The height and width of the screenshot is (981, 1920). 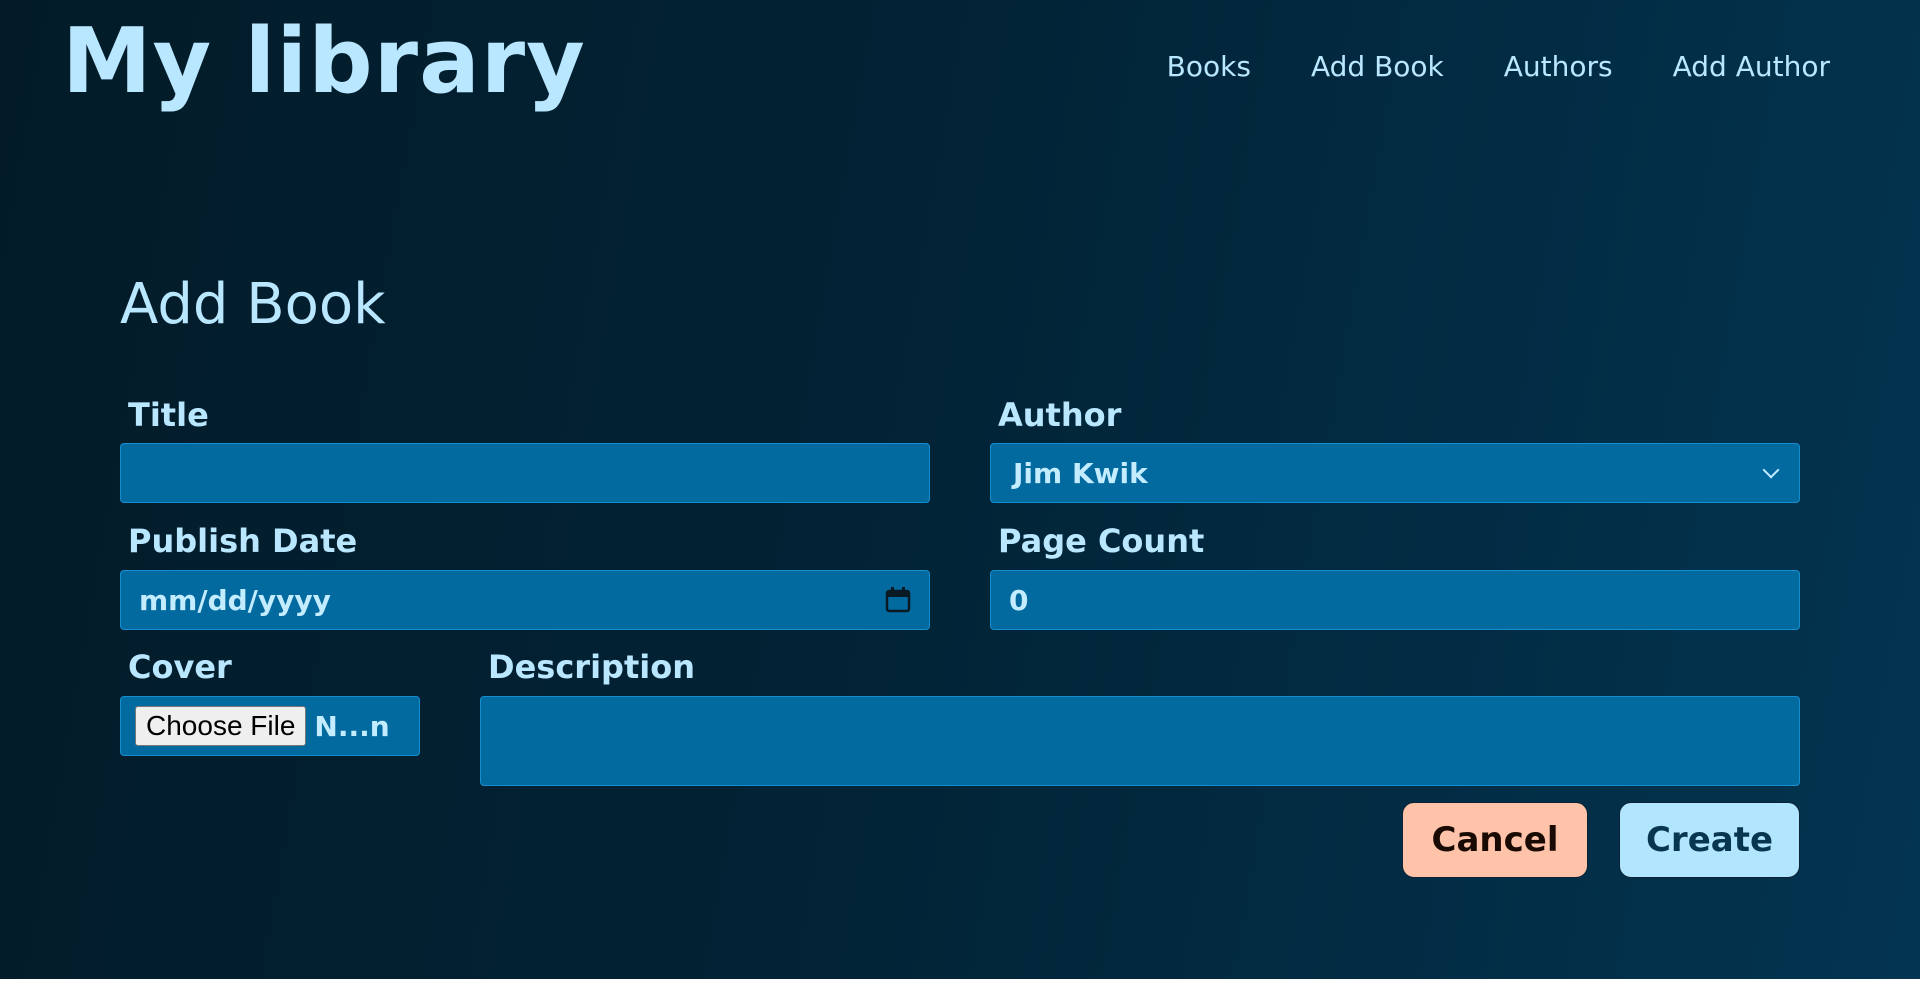 What do you see at coordinates (1377, 66) in the screenshot?
I see `nav-add-book-link: Add Book` at bounding box center [1377, 66].